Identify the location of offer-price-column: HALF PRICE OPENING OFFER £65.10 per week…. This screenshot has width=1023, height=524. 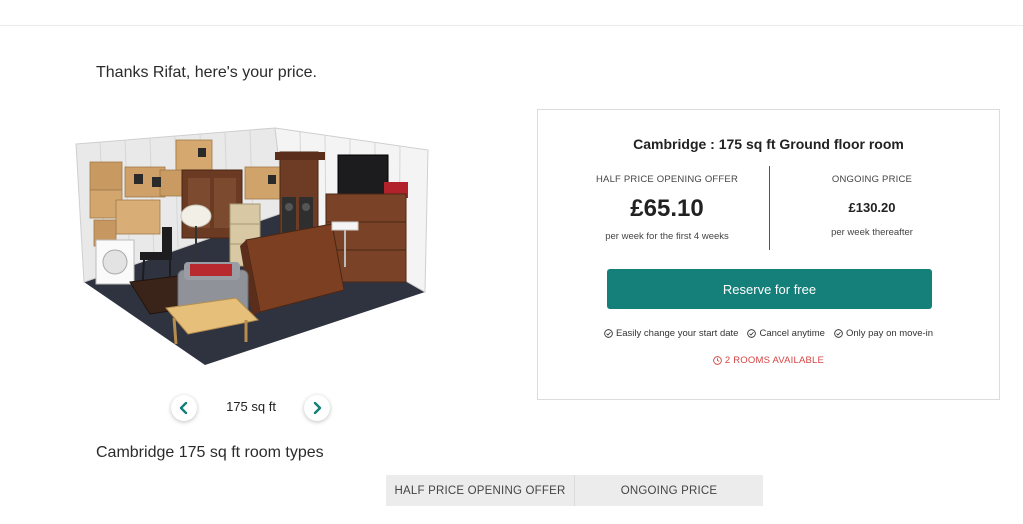
(667, 208).